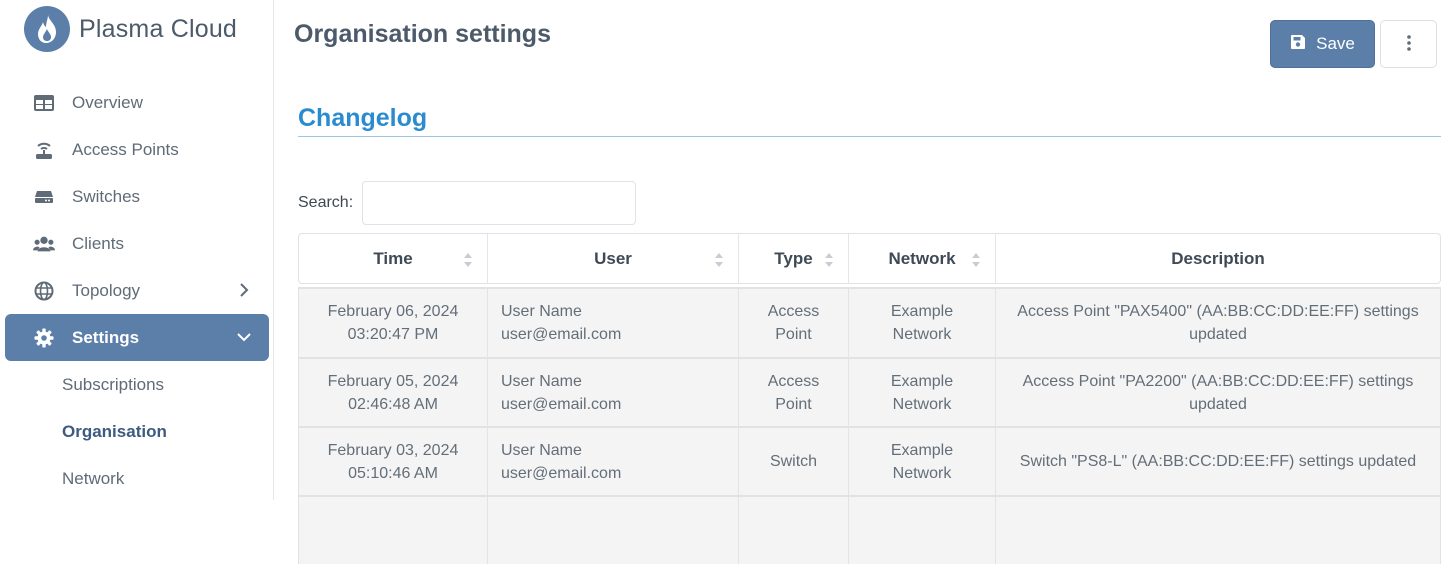 This screenshot has height=564, width=1448. What do you see at coordinates (1335, 43) in the screenshot?
I see `save-button-label: Save` at bounding box center [1335, 43].